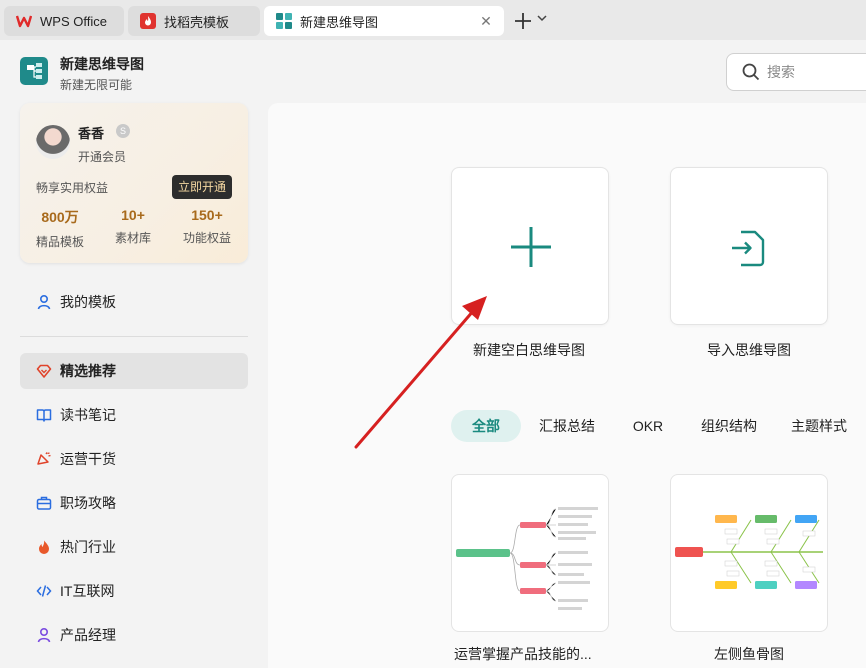  What do you see at coordinates (72, 188) in the screenshot?
I see `perks-title: 畅享实用权益` at bounding box center [72, 188].